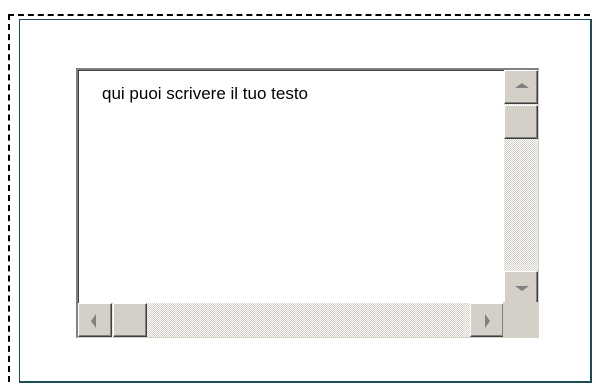  Describe the element at coordinates (520, 319) in the screenshot. I see `scrollbar-corner` at that location.